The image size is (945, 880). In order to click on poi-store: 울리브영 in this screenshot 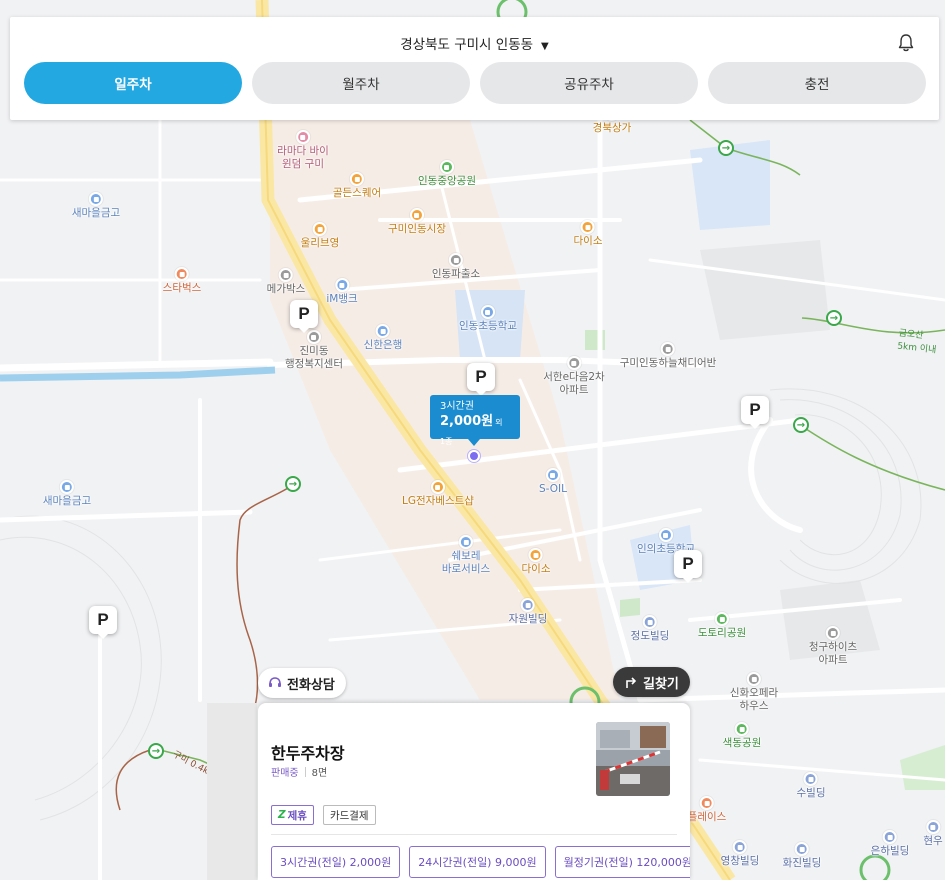, I will do `click(320, 236)`.